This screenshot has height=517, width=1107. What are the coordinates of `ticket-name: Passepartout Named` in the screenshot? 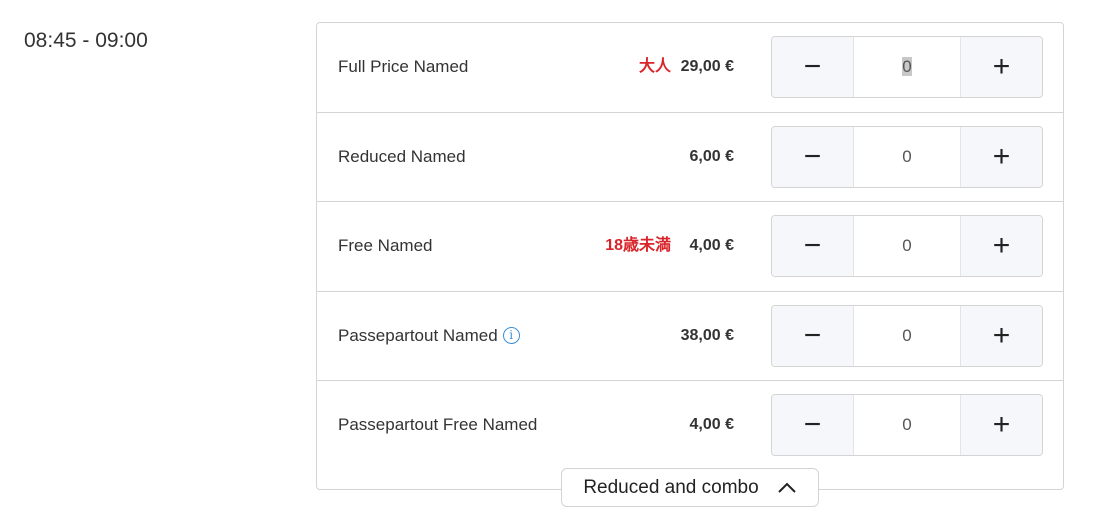 It's located at (418, 335).